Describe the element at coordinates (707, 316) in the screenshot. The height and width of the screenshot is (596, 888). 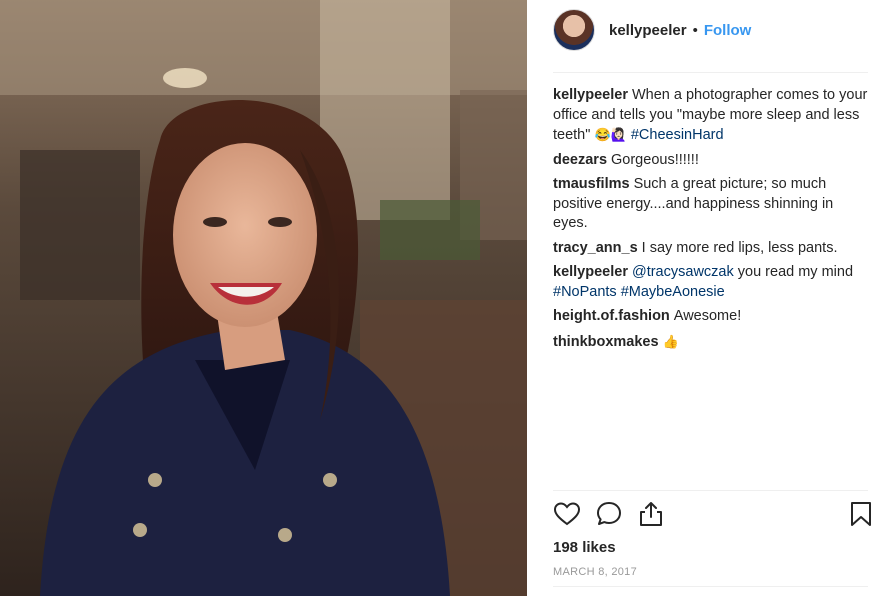
I see `comment-text: Awesome!` at that location.